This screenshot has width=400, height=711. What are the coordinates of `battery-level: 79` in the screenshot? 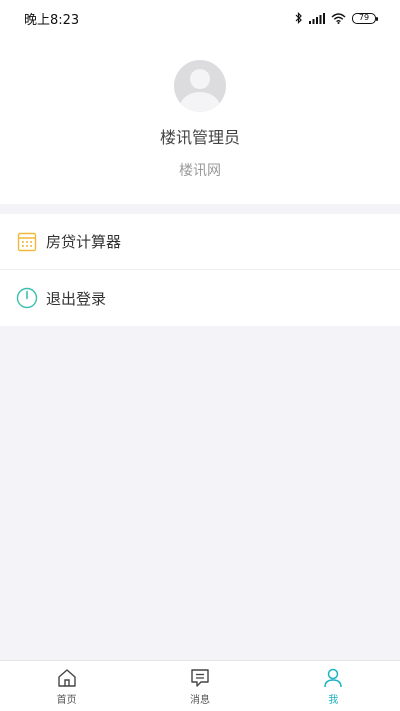 It's located at (364, 17).